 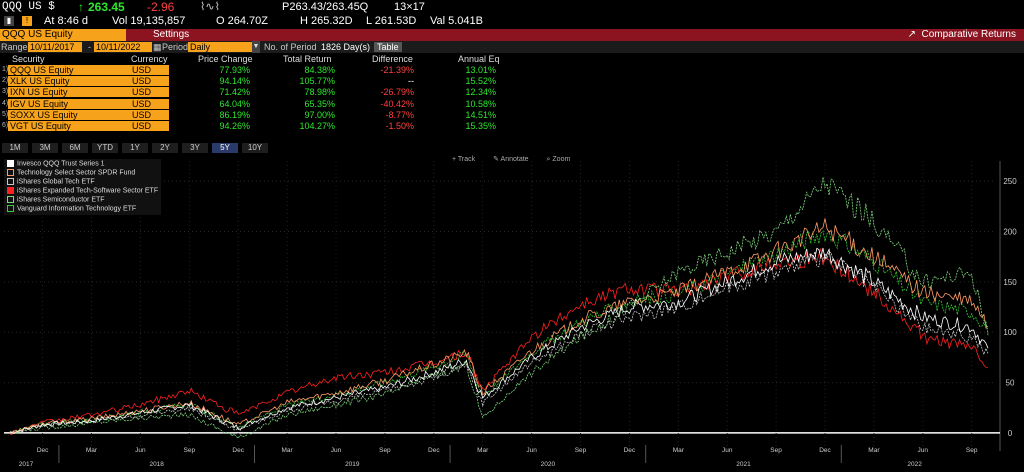 What do you see at coordinates (317, 81) in the screenshot?
I see `total-return-cell: 105.77%` at bounding box center [317, 81].